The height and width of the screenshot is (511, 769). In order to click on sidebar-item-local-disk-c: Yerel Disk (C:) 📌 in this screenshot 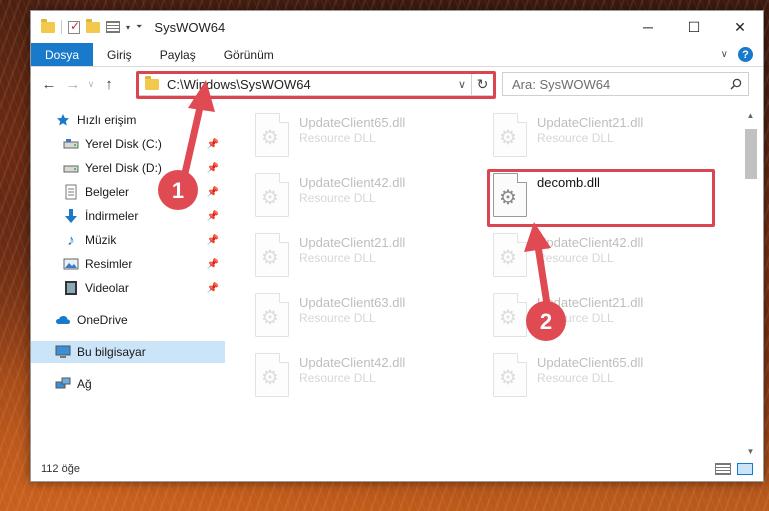, I will do `click(128, 144)`.